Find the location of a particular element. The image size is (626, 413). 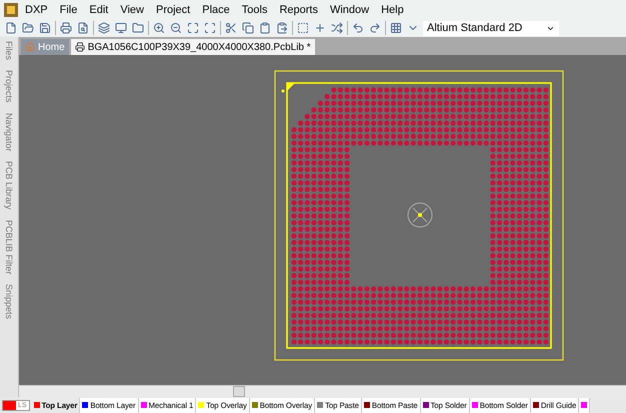

file-icon is located at coordinates (11, 28).